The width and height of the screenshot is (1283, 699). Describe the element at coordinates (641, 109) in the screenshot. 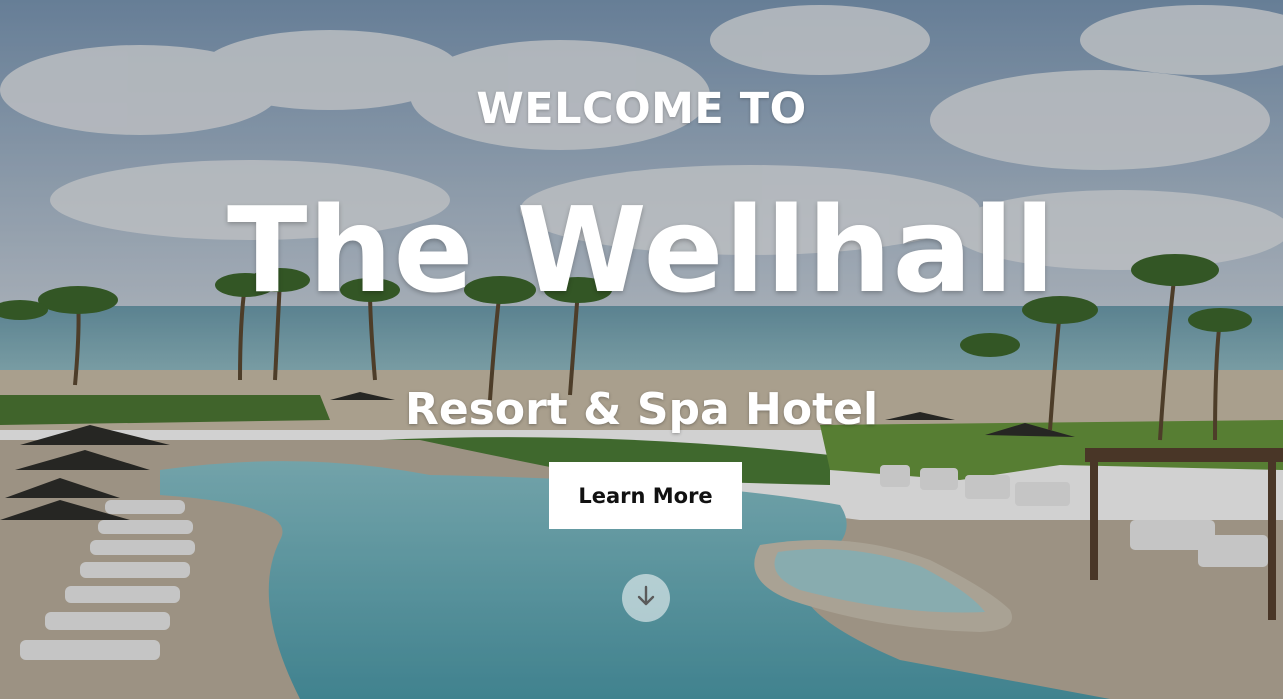

I see `welcome-heading: WELCOME TO` at that location.